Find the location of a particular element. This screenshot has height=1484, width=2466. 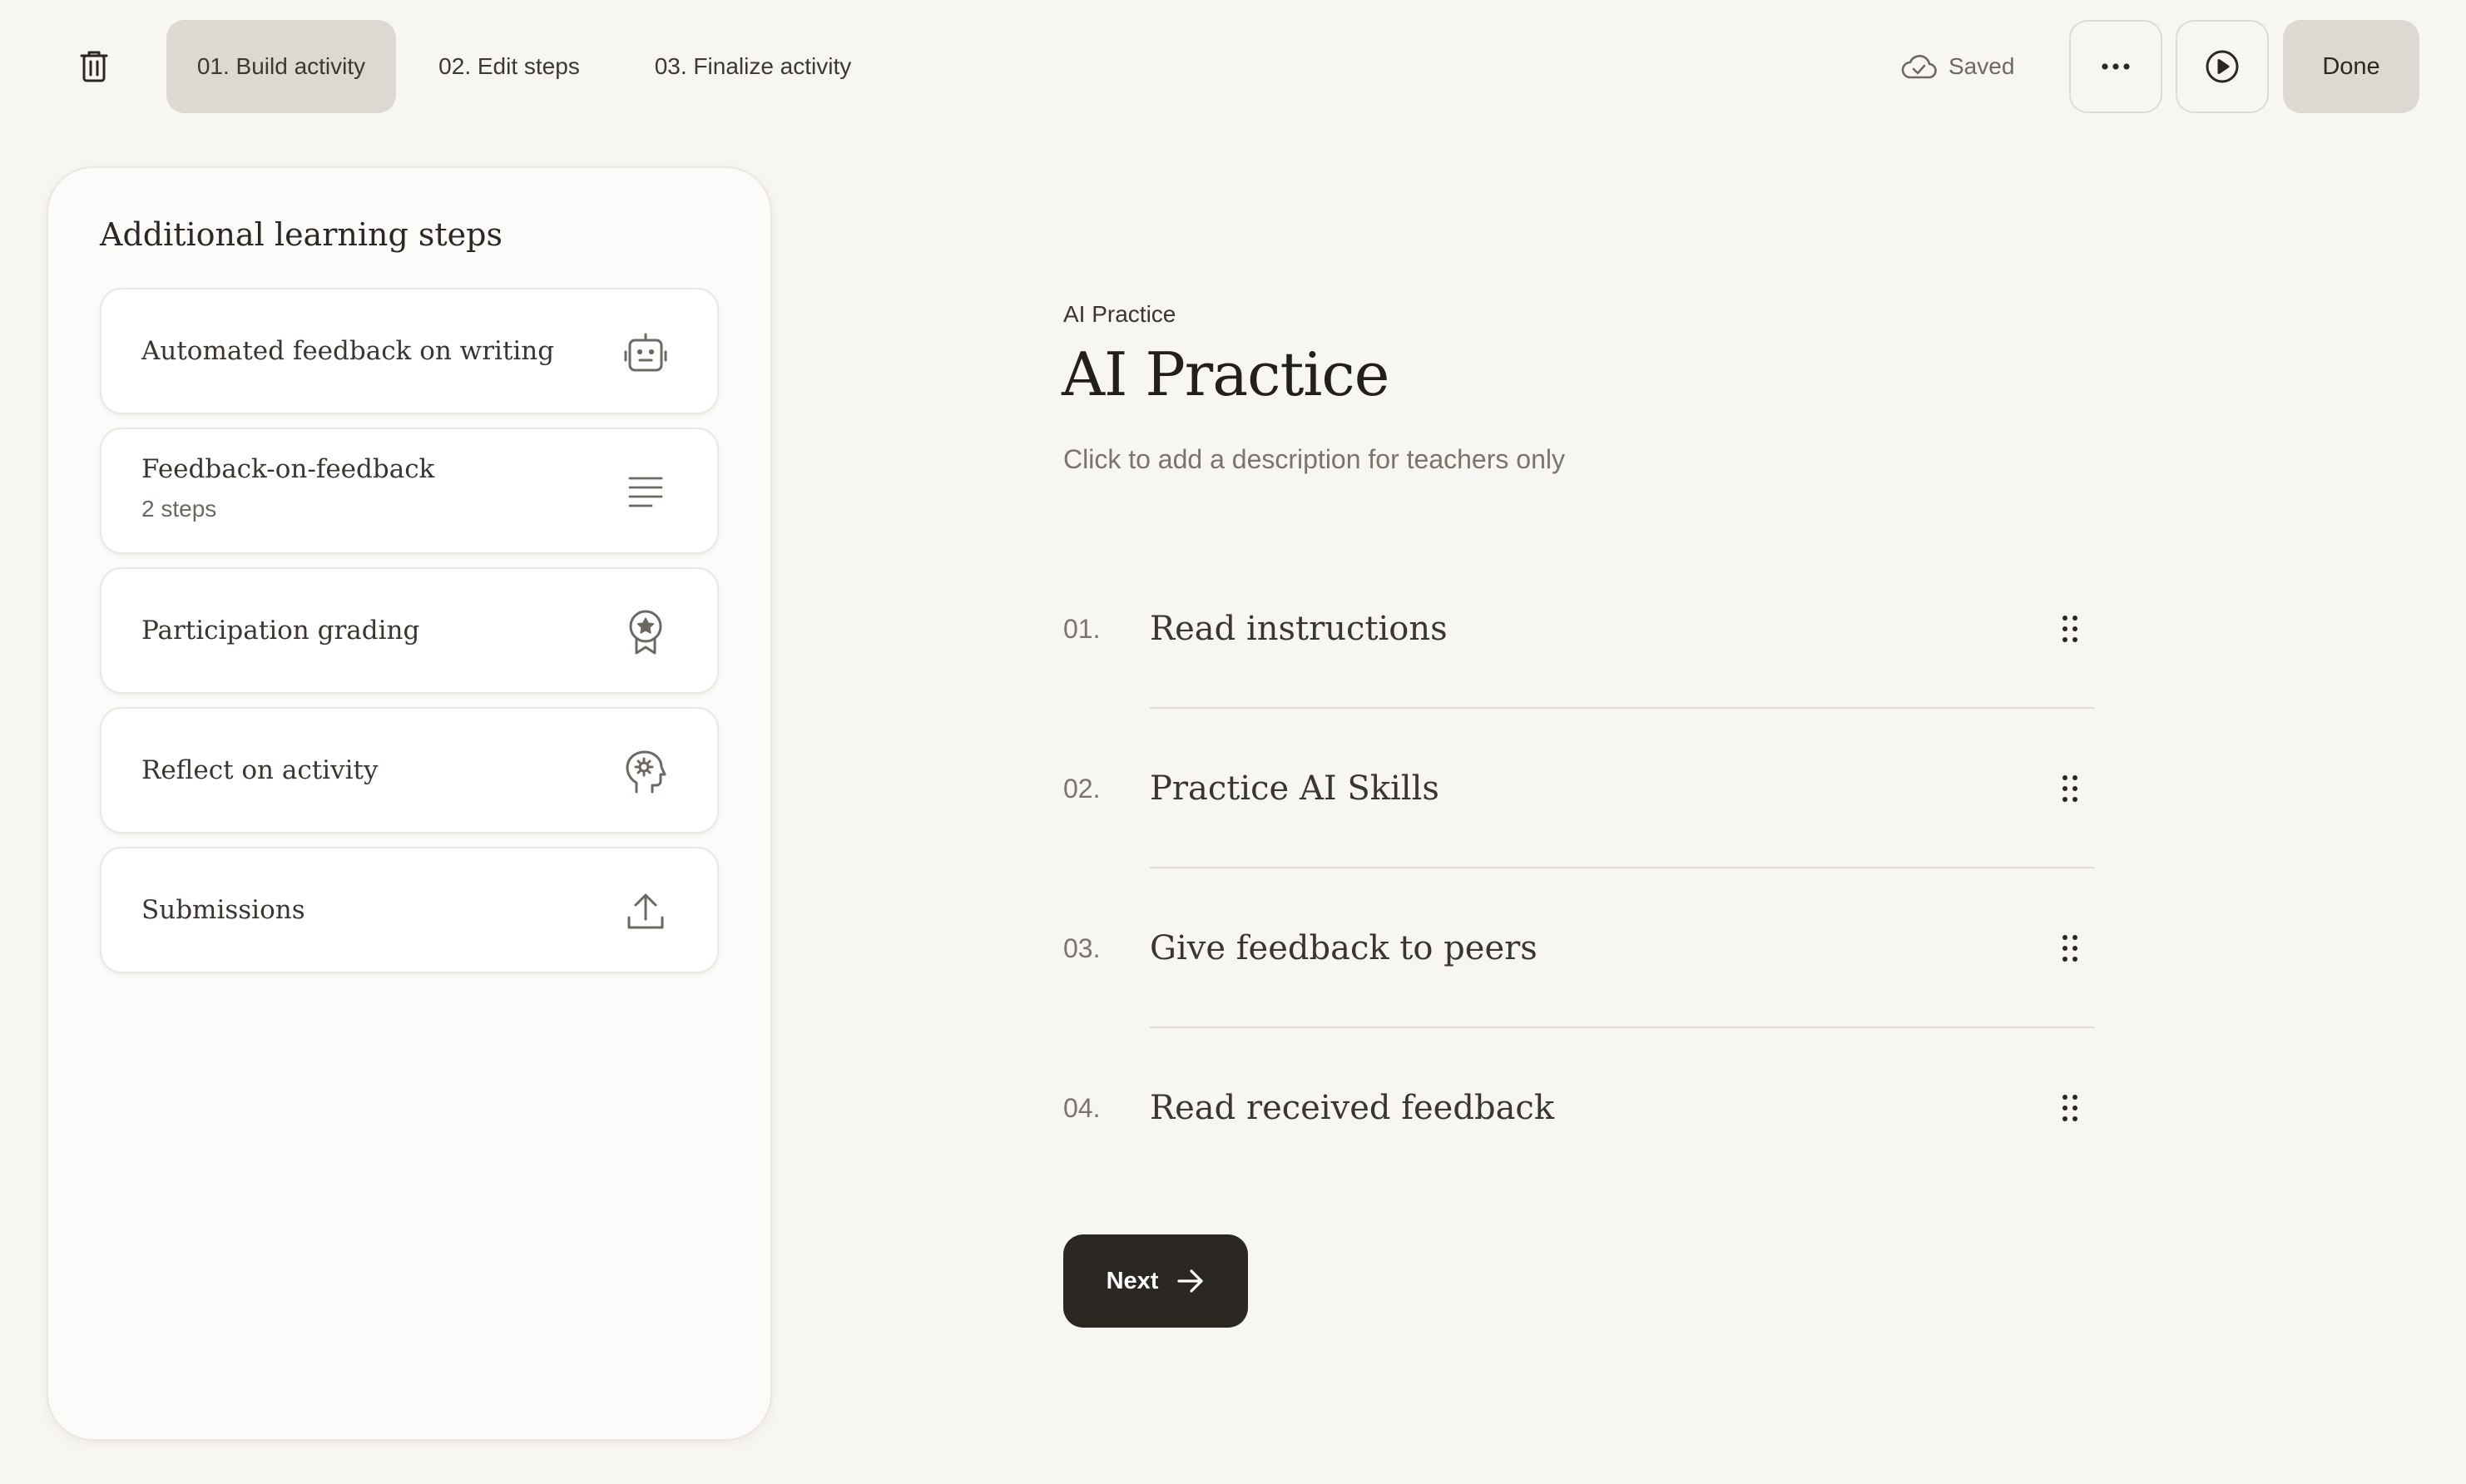

sidebar-item-reflect-on-activity: Reflect on activity is located at coordinates (410, 770).